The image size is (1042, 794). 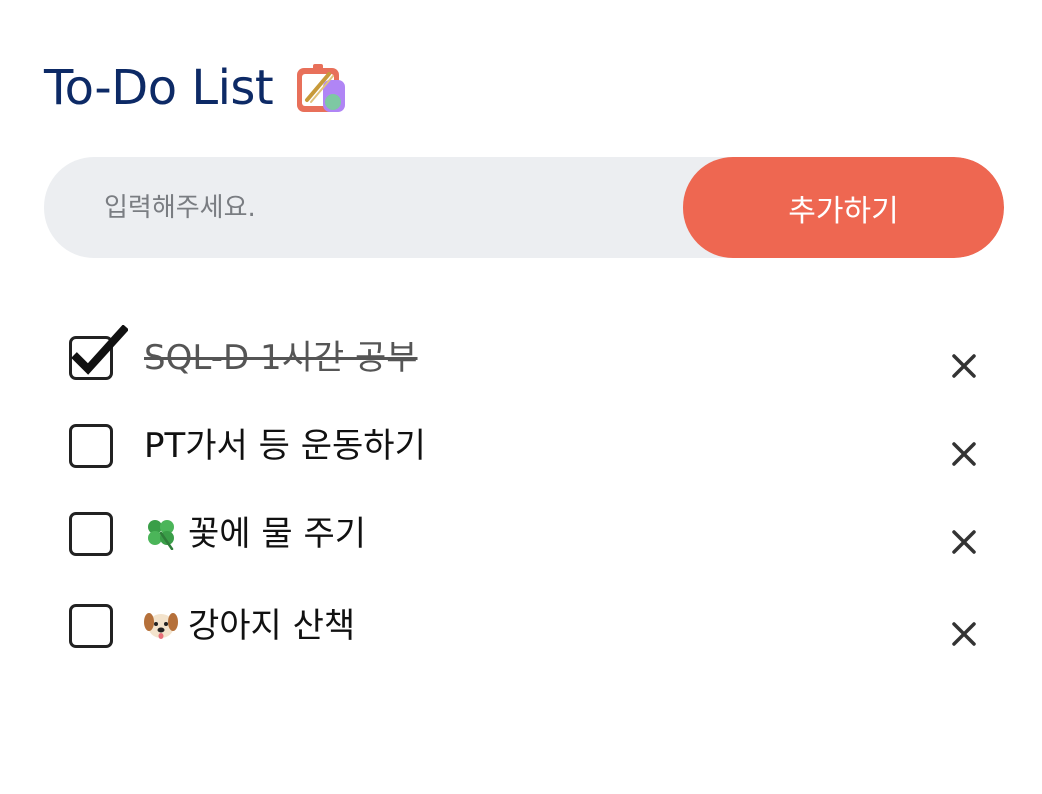 I want to click on todo-item: 꽃에 물 주기, so click(x=521, y=540).